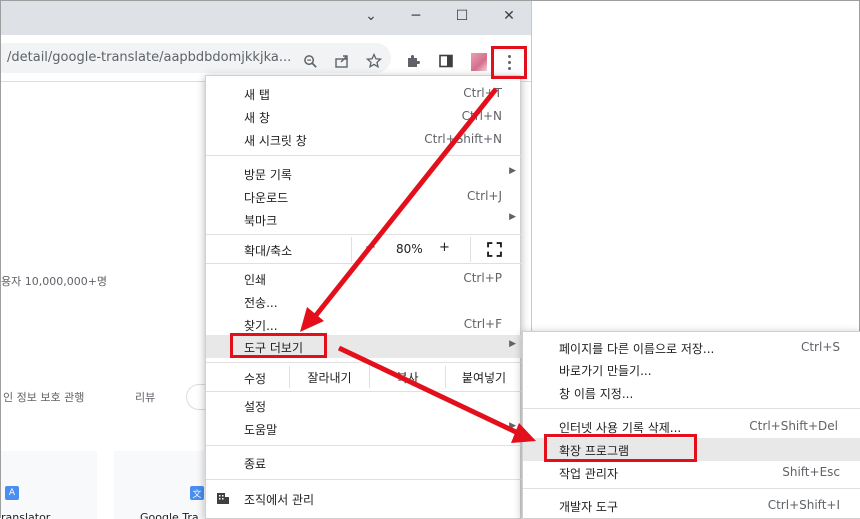 The height and width of the screenshot is (519, 860). What do you see at coordinates (428, 390) in the screenshot?
I see `arrow-to-extensions` at bounding box center [428, 390].